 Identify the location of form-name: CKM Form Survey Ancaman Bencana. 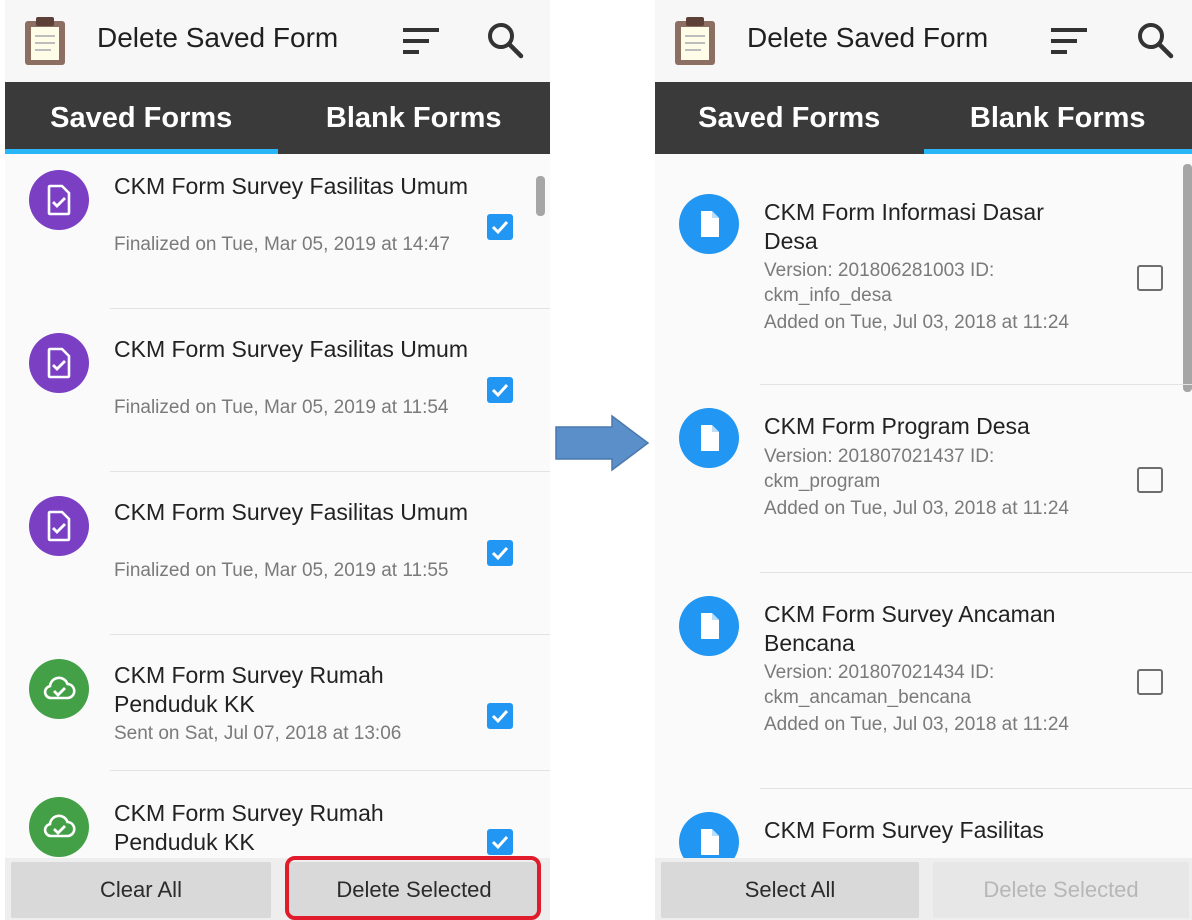
(910, 628).